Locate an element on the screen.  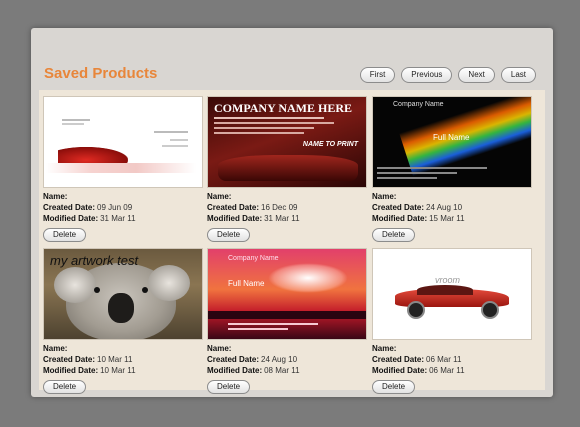
created-date: 10 Mar 11 is located at coordinates (115, 359).